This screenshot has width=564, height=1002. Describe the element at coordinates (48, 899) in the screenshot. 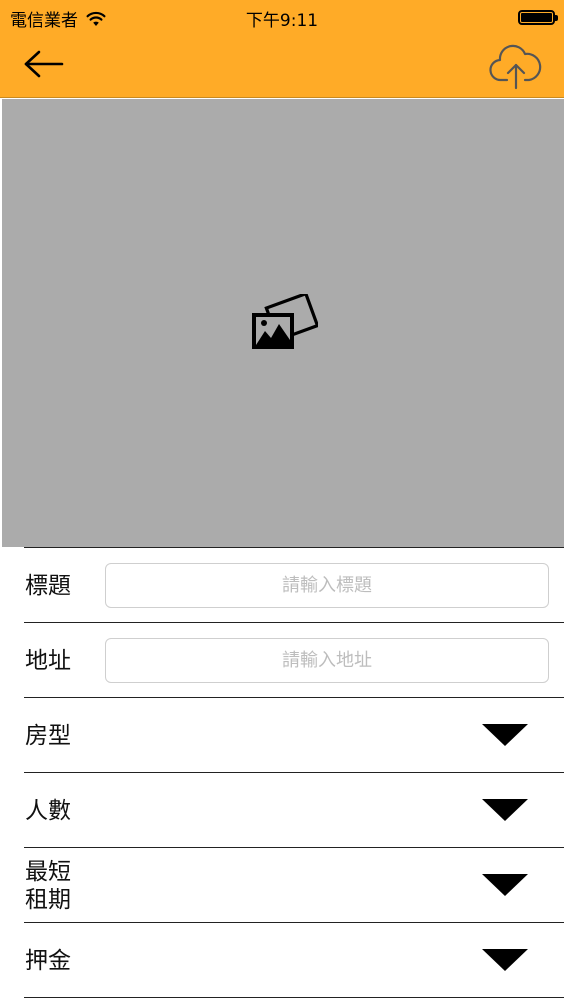

I see `min-lease-label-line2: 租期` at that location.